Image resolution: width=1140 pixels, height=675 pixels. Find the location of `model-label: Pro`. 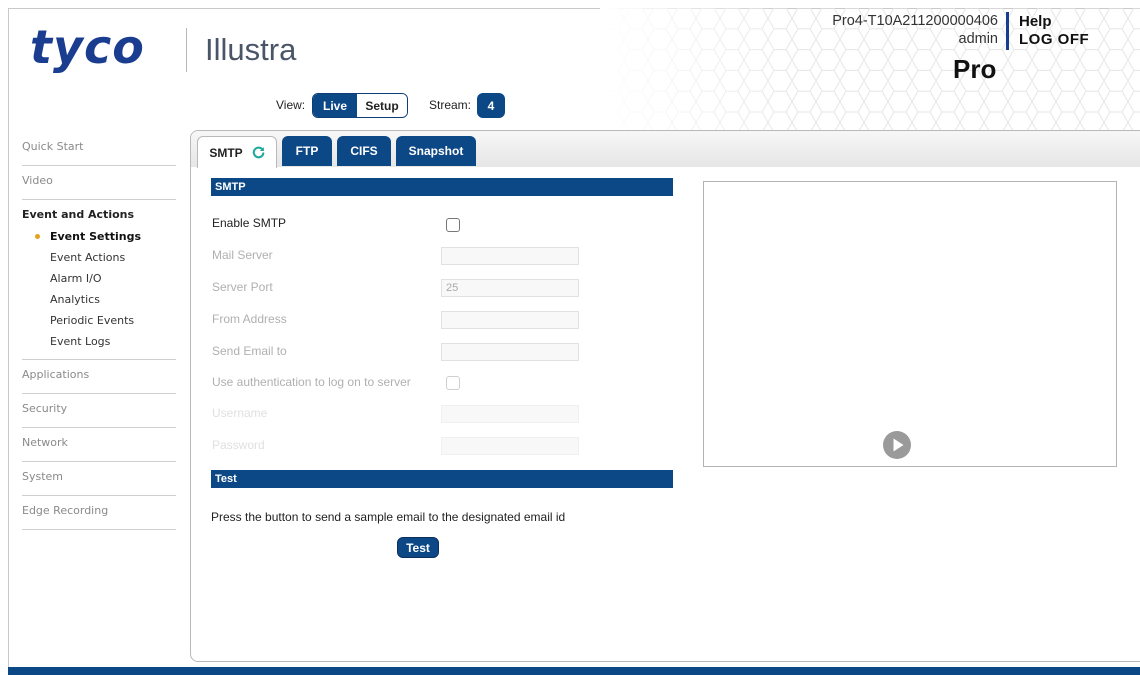

model-label: Pro is located at coordinates (975, 69).